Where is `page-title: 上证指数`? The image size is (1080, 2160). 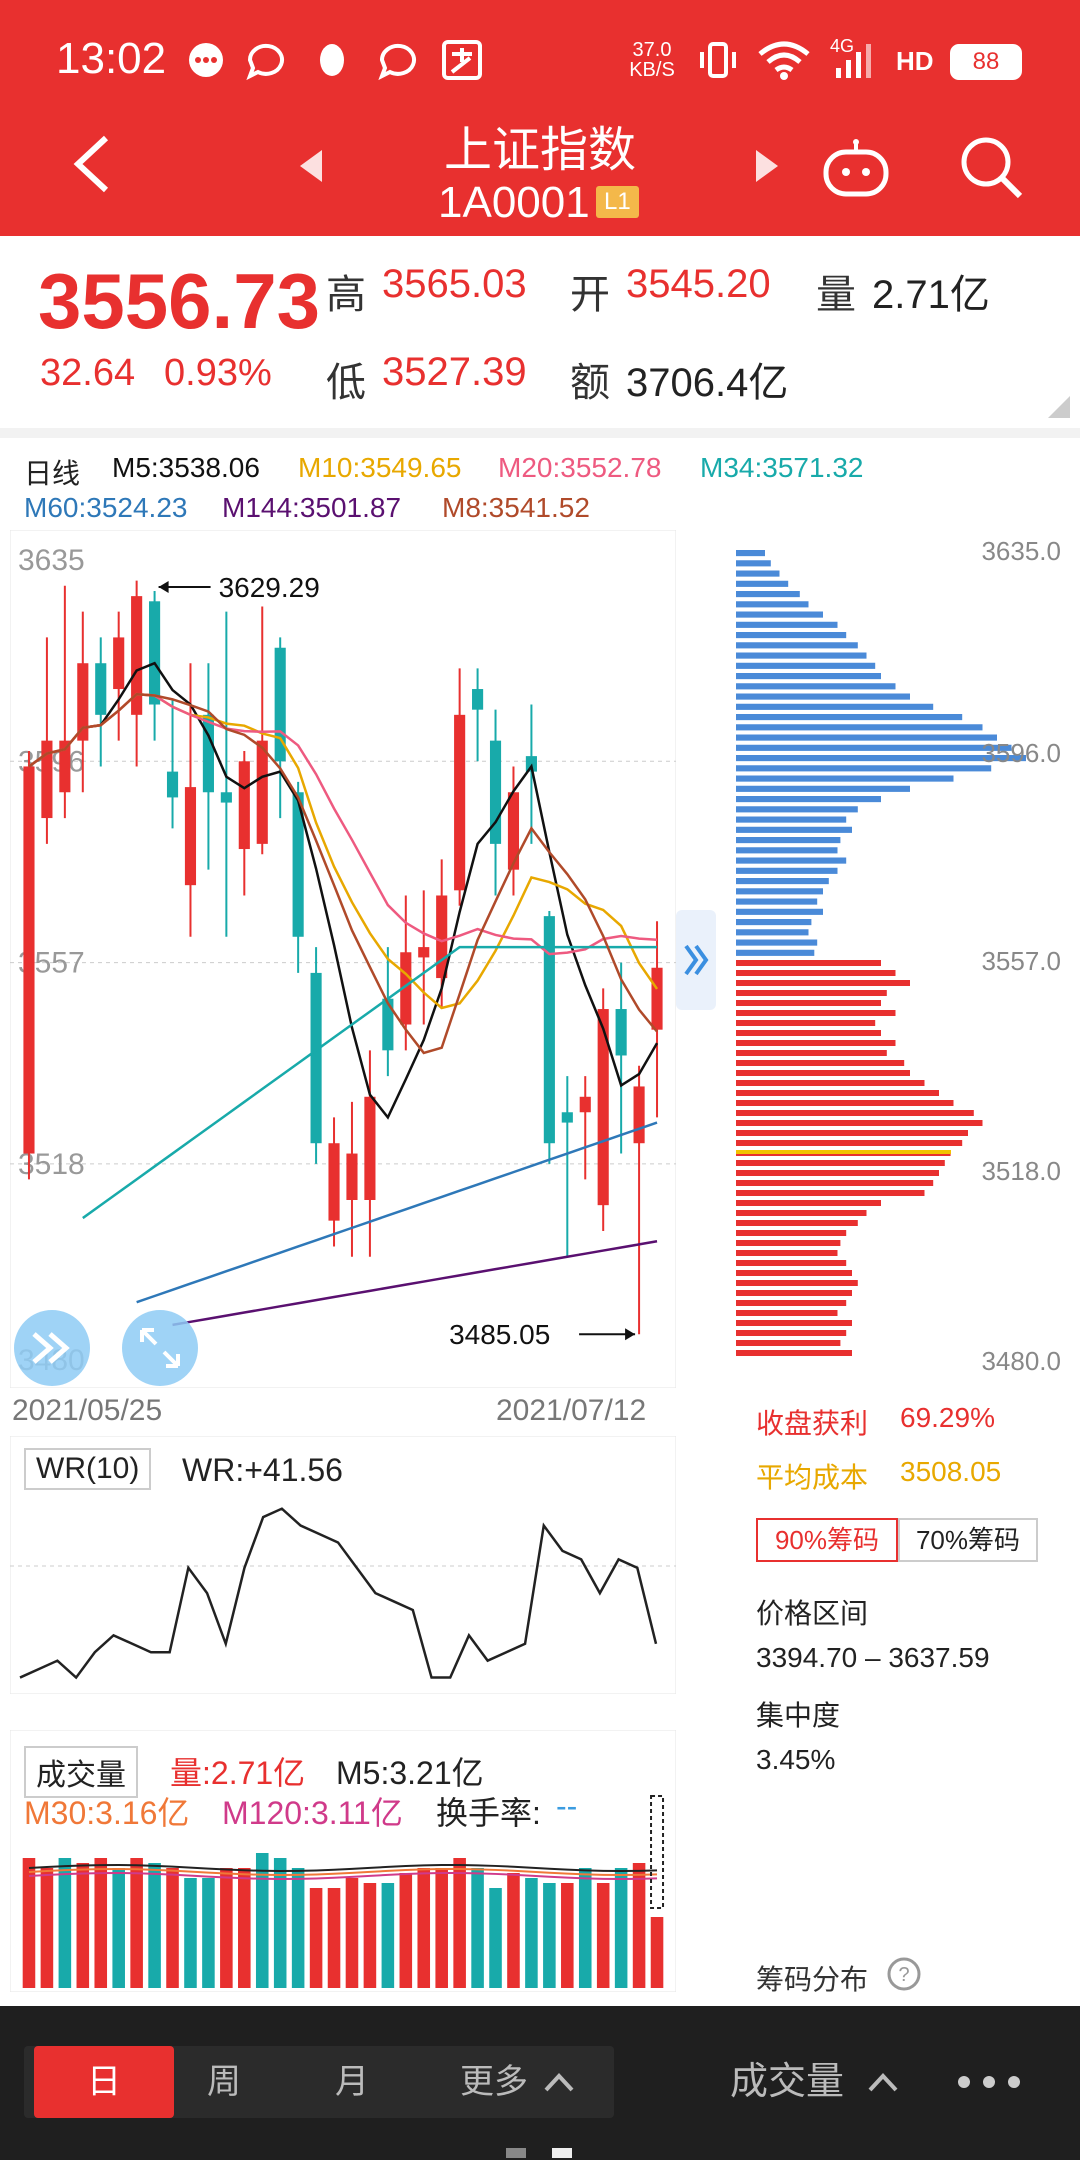
page-title: 上证指数 is located at coordinates (539, 150).